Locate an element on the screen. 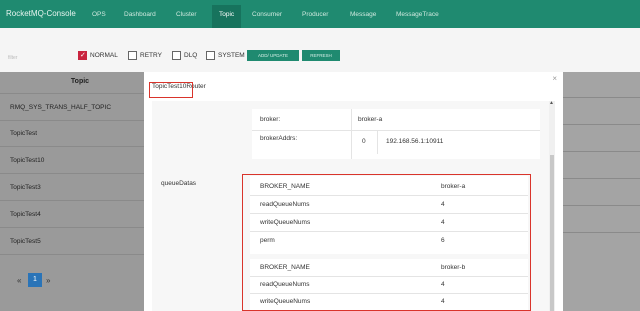  table-row: TopicTest5 is located at coordinates (25, 241).